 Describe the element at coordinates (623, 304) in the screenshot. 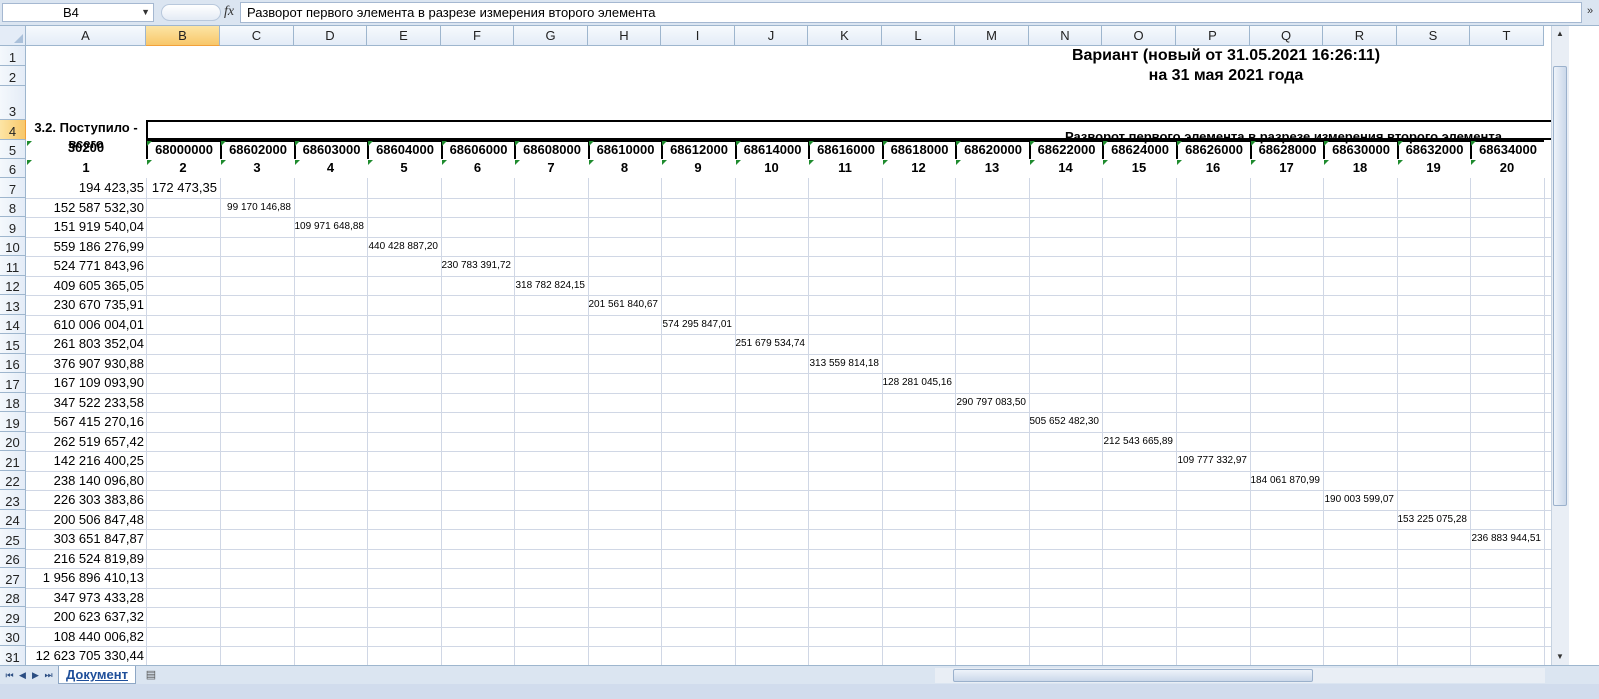

I see `cell-diagonal: 201 561 840,67` at that location.